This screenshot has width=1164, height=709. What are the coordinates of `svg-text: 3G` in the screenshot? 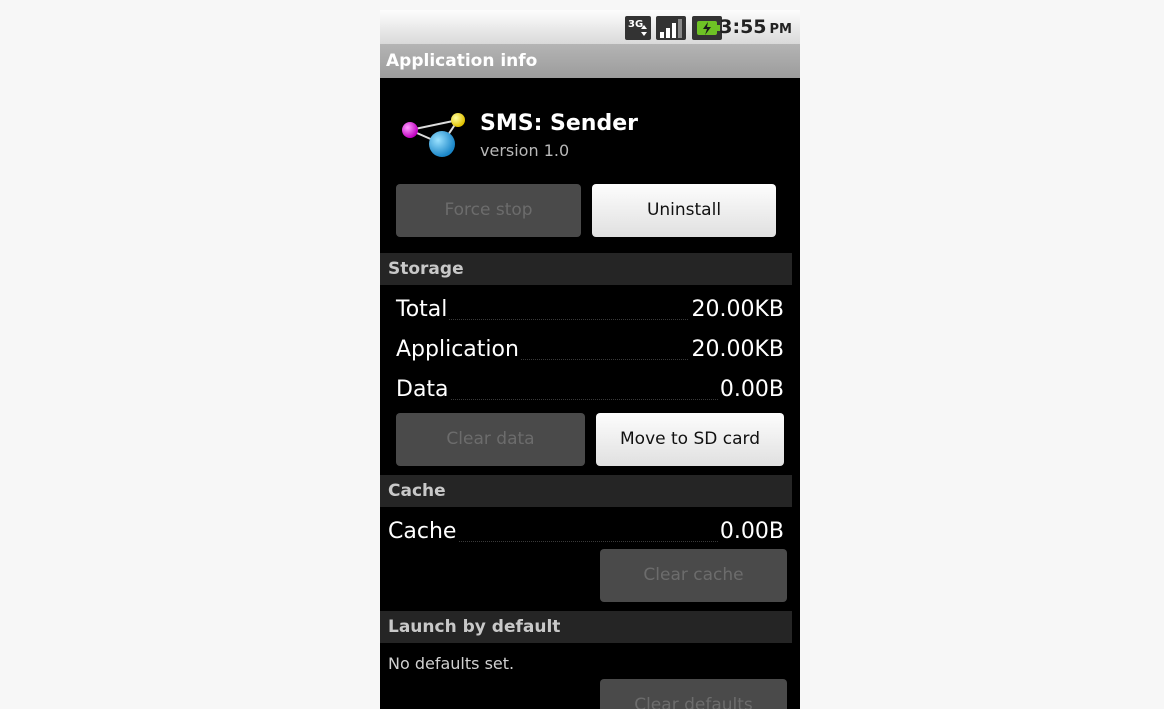 It's located at (635, 24).